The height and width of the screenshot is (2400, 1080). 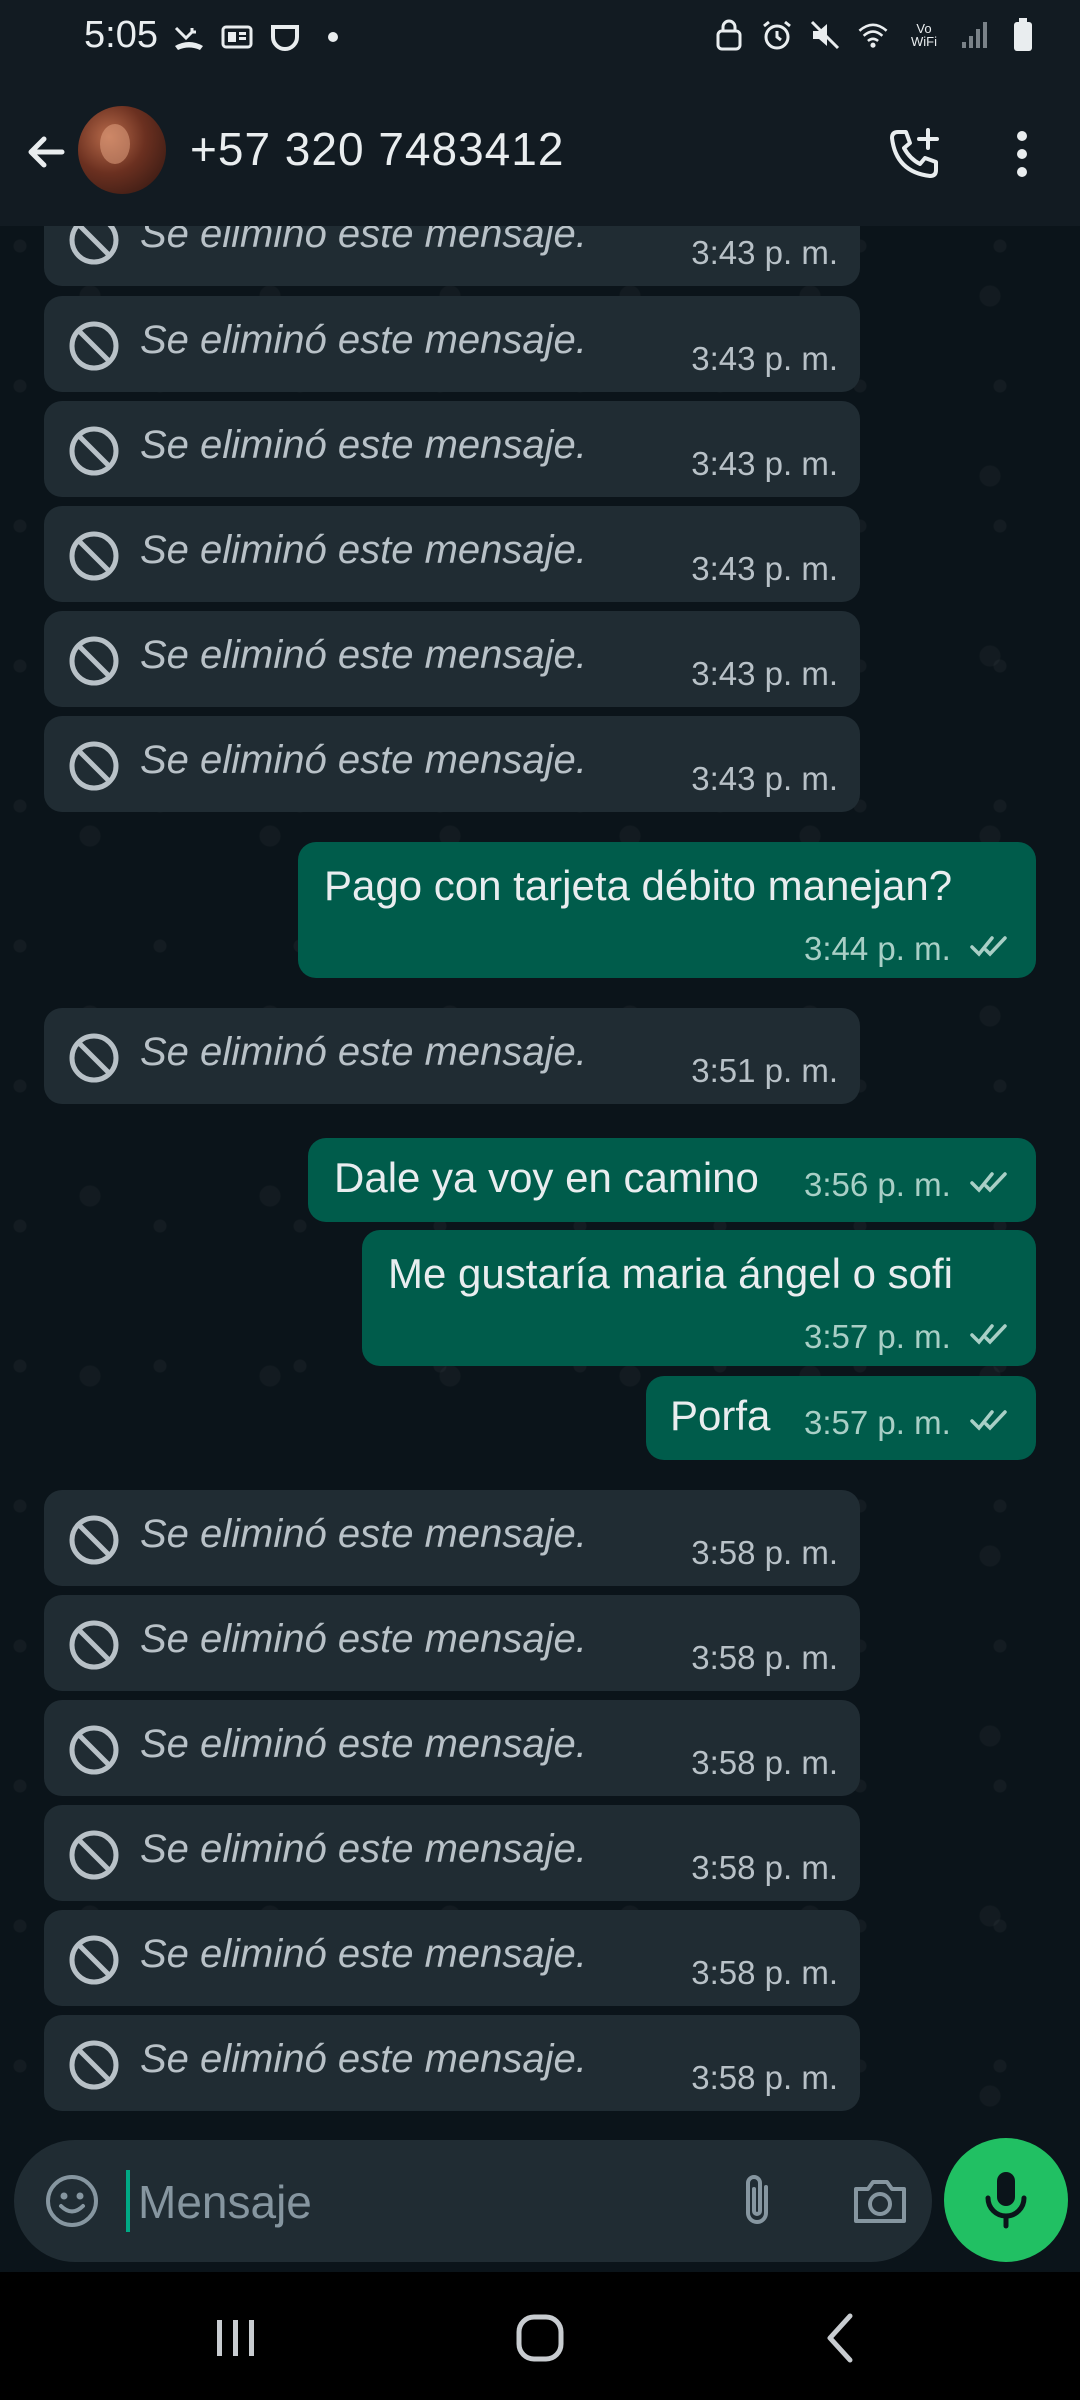 What do you see at coordinates (546, 1177) in the screenshot?
I see `message-text: Dale ya voy en camino` at bounding box center [546, 1177].